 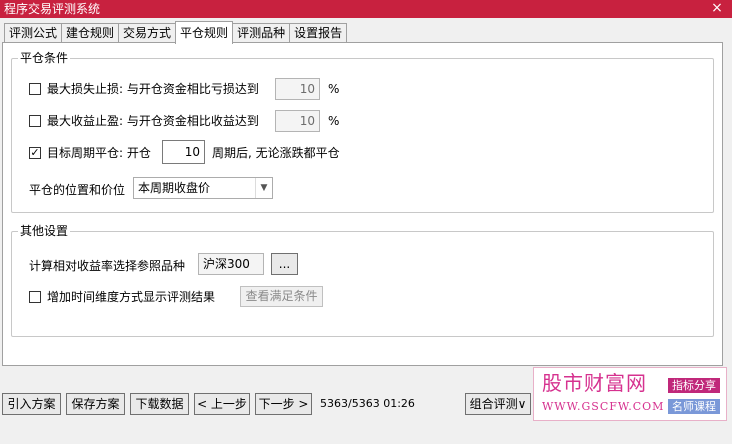 What do you see at coordinates (183, 152) in the screenshot?
I see `period-count-input: 10` at bounding box center [183, 152].